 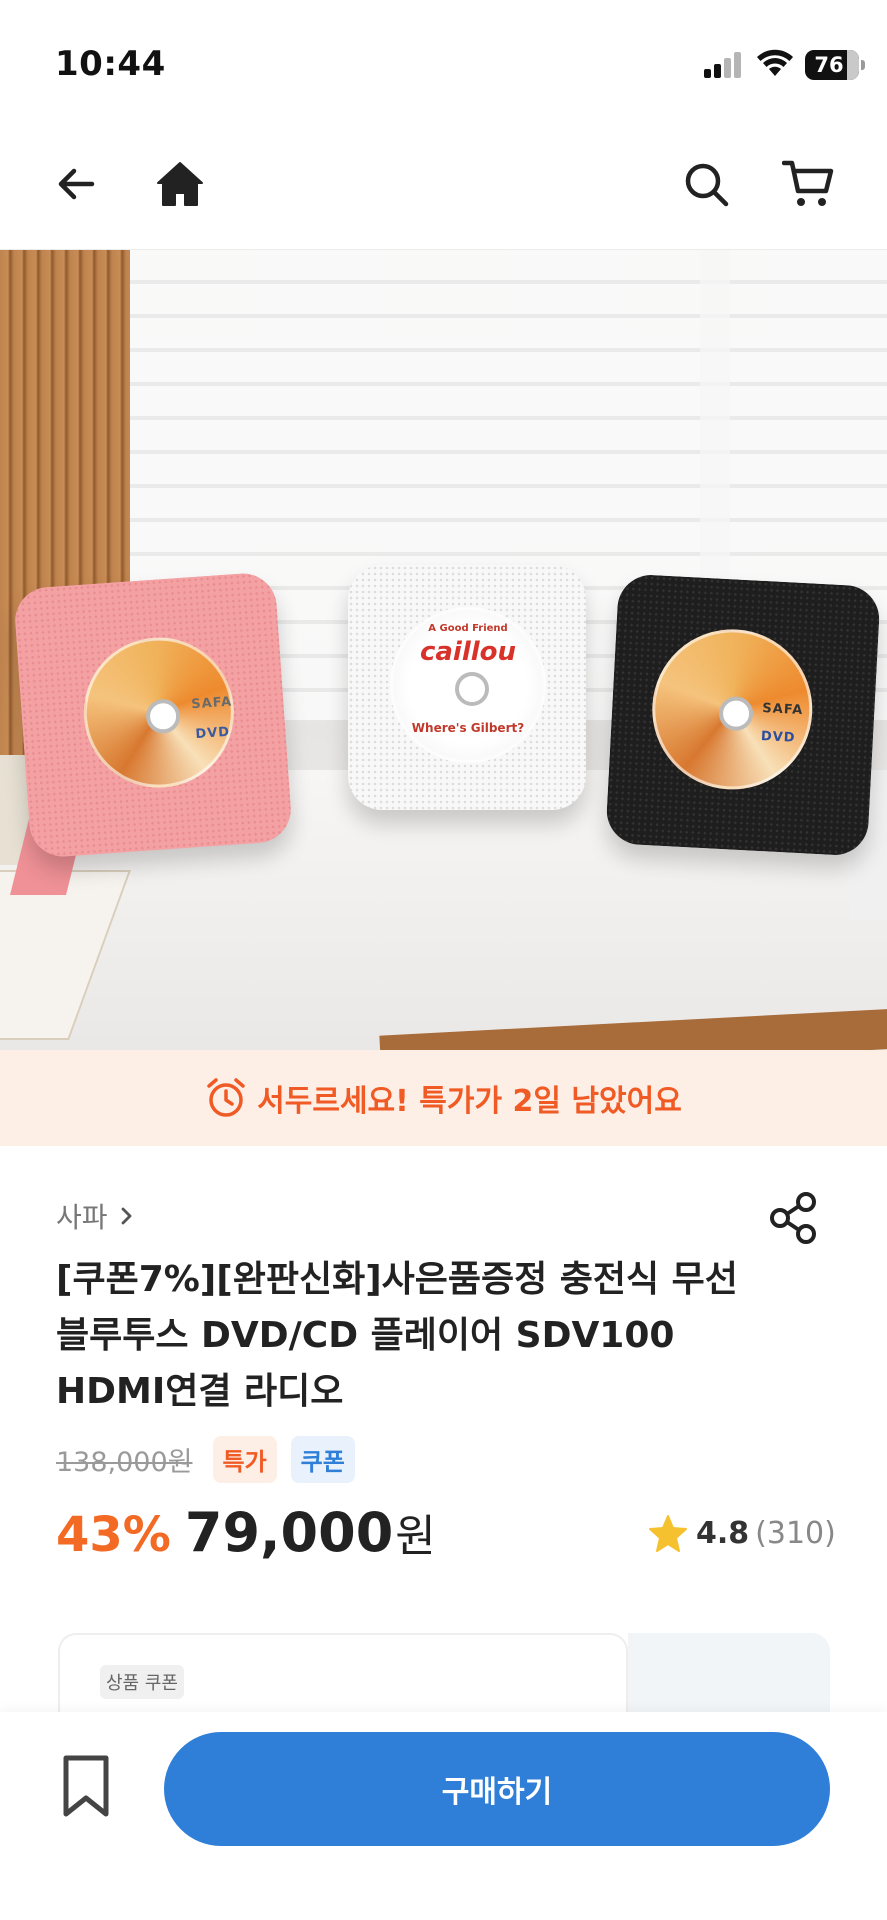 I want to click on top-nav-bar, so click(x=443, y=184).